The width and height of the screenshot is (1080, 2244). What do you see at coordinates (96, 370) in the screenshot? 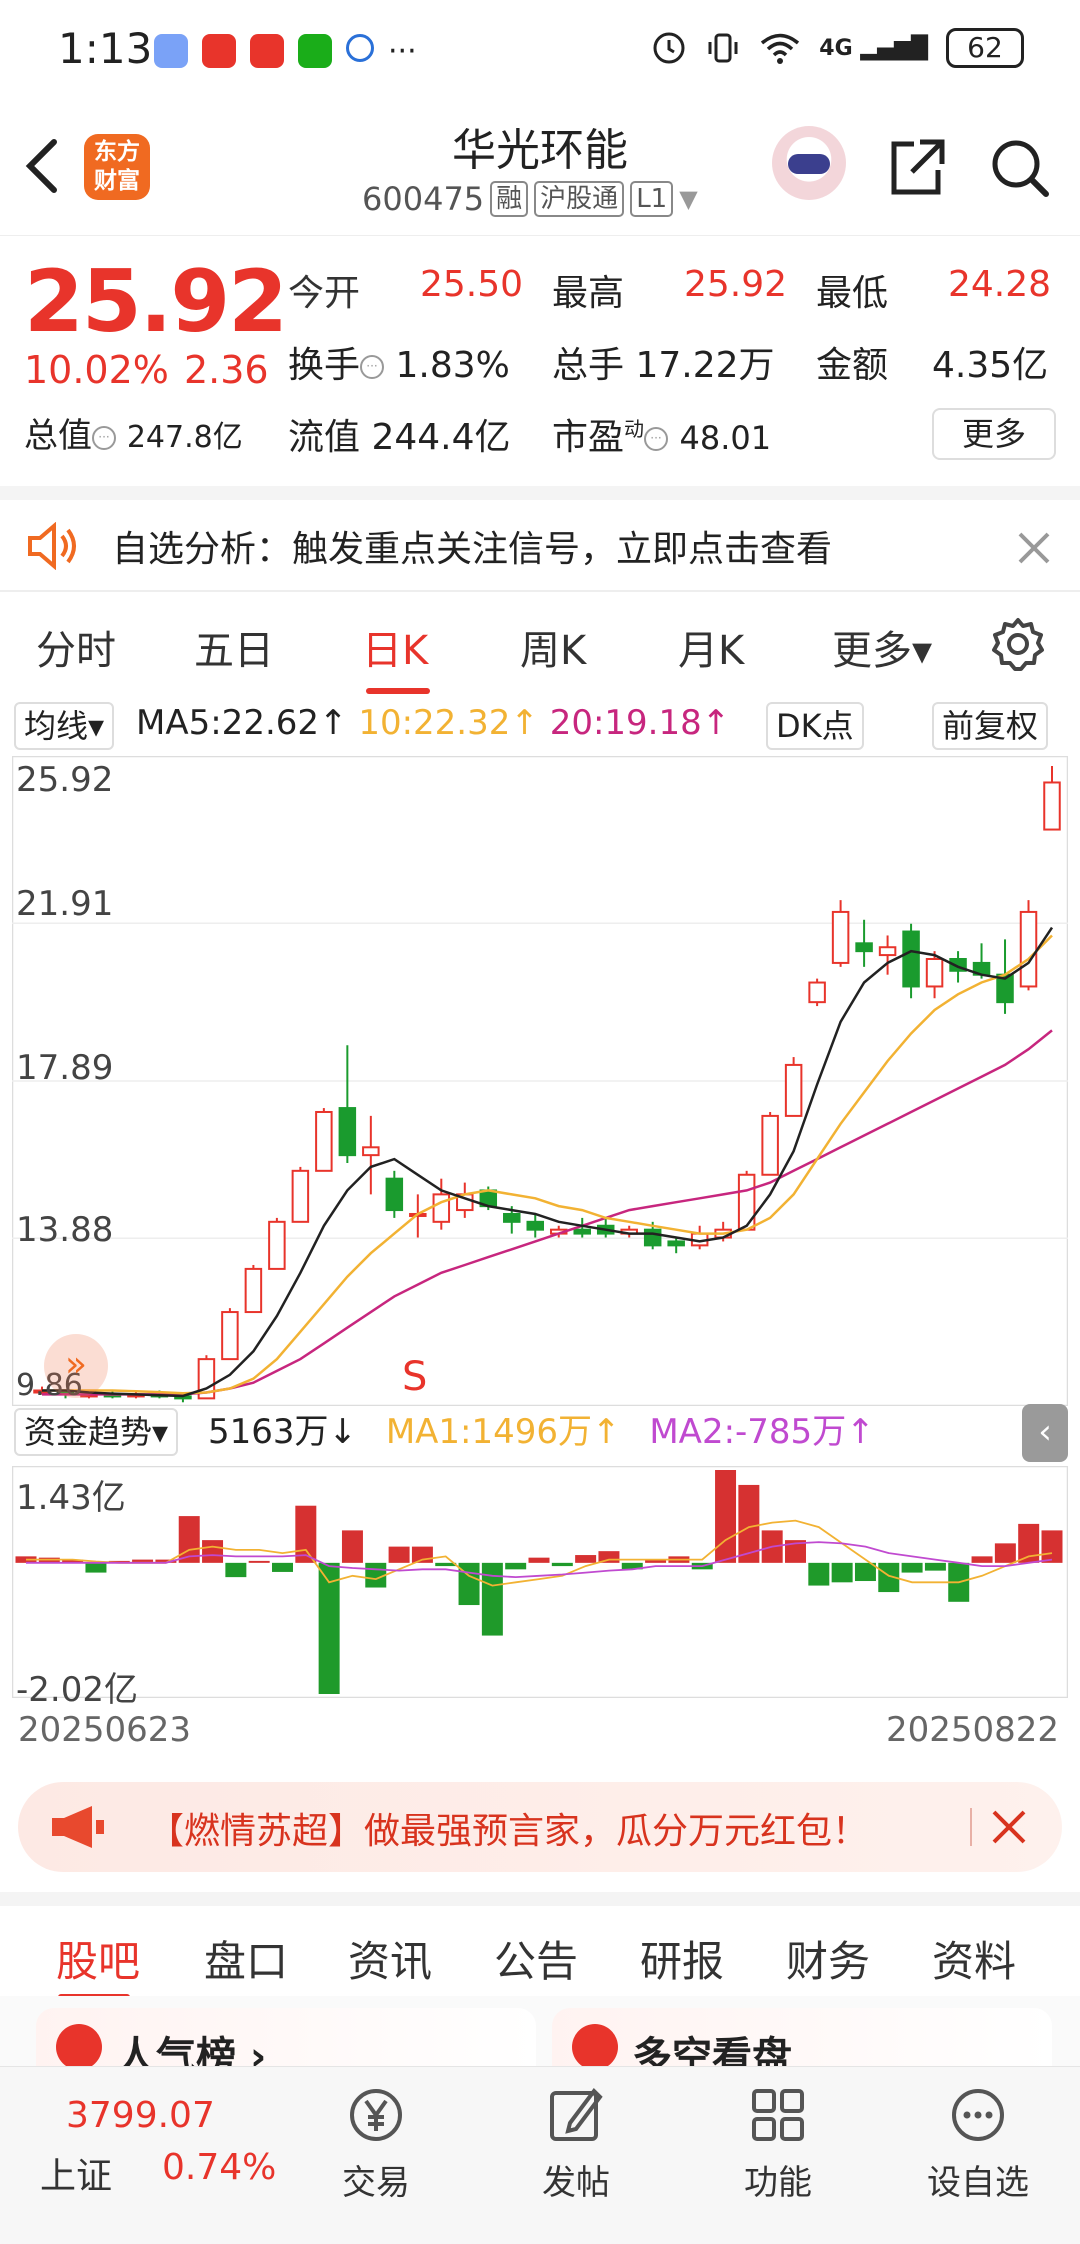
I see `change-percent: 10.02%` at bounding box center [96, 370].